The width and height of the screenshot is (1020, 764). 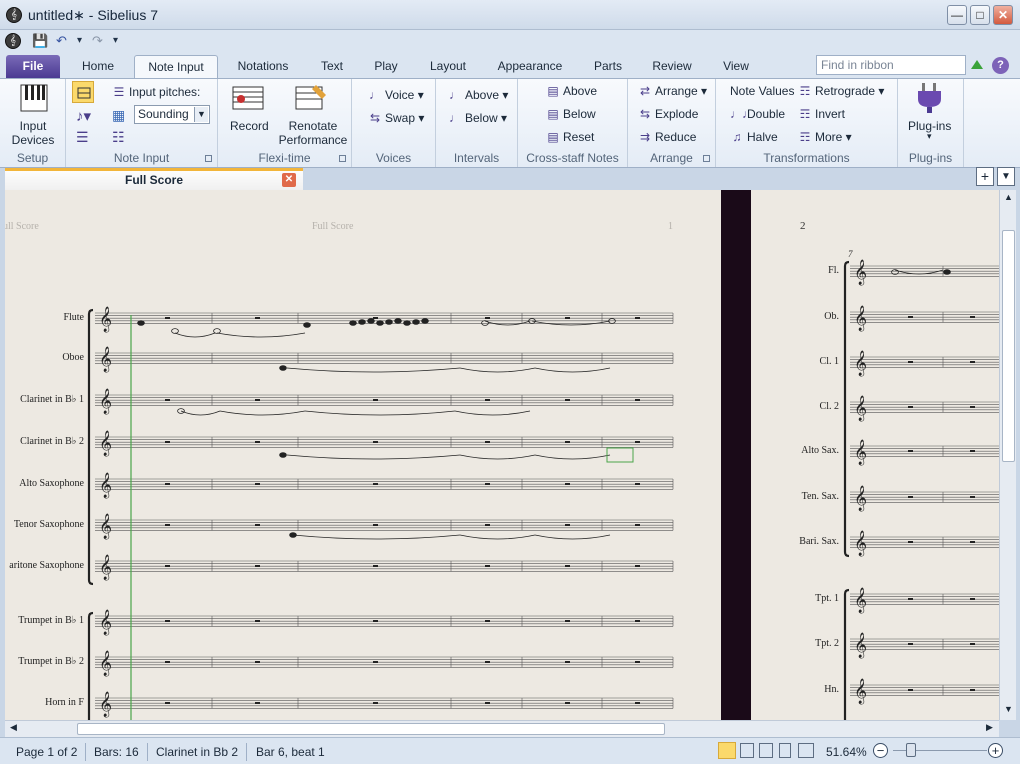 I want to click on save-icon: 💾, so click(x=40, y=41).